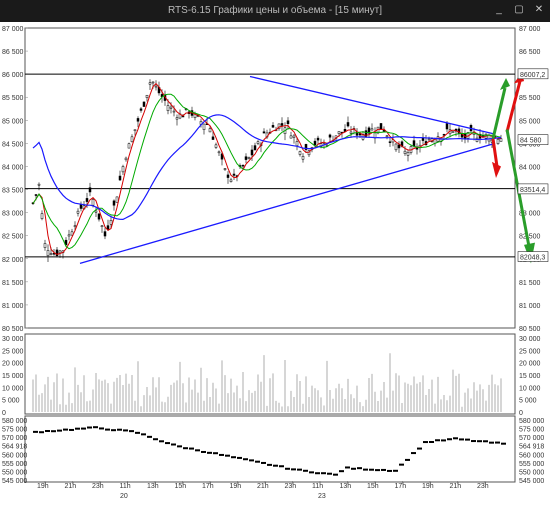 Image resolution: width=550 pixels, height=513 pixels. Describe the element at coordinates (14, 421) in the screenshot. I see `oi-tick-left: 580 000` at that location.